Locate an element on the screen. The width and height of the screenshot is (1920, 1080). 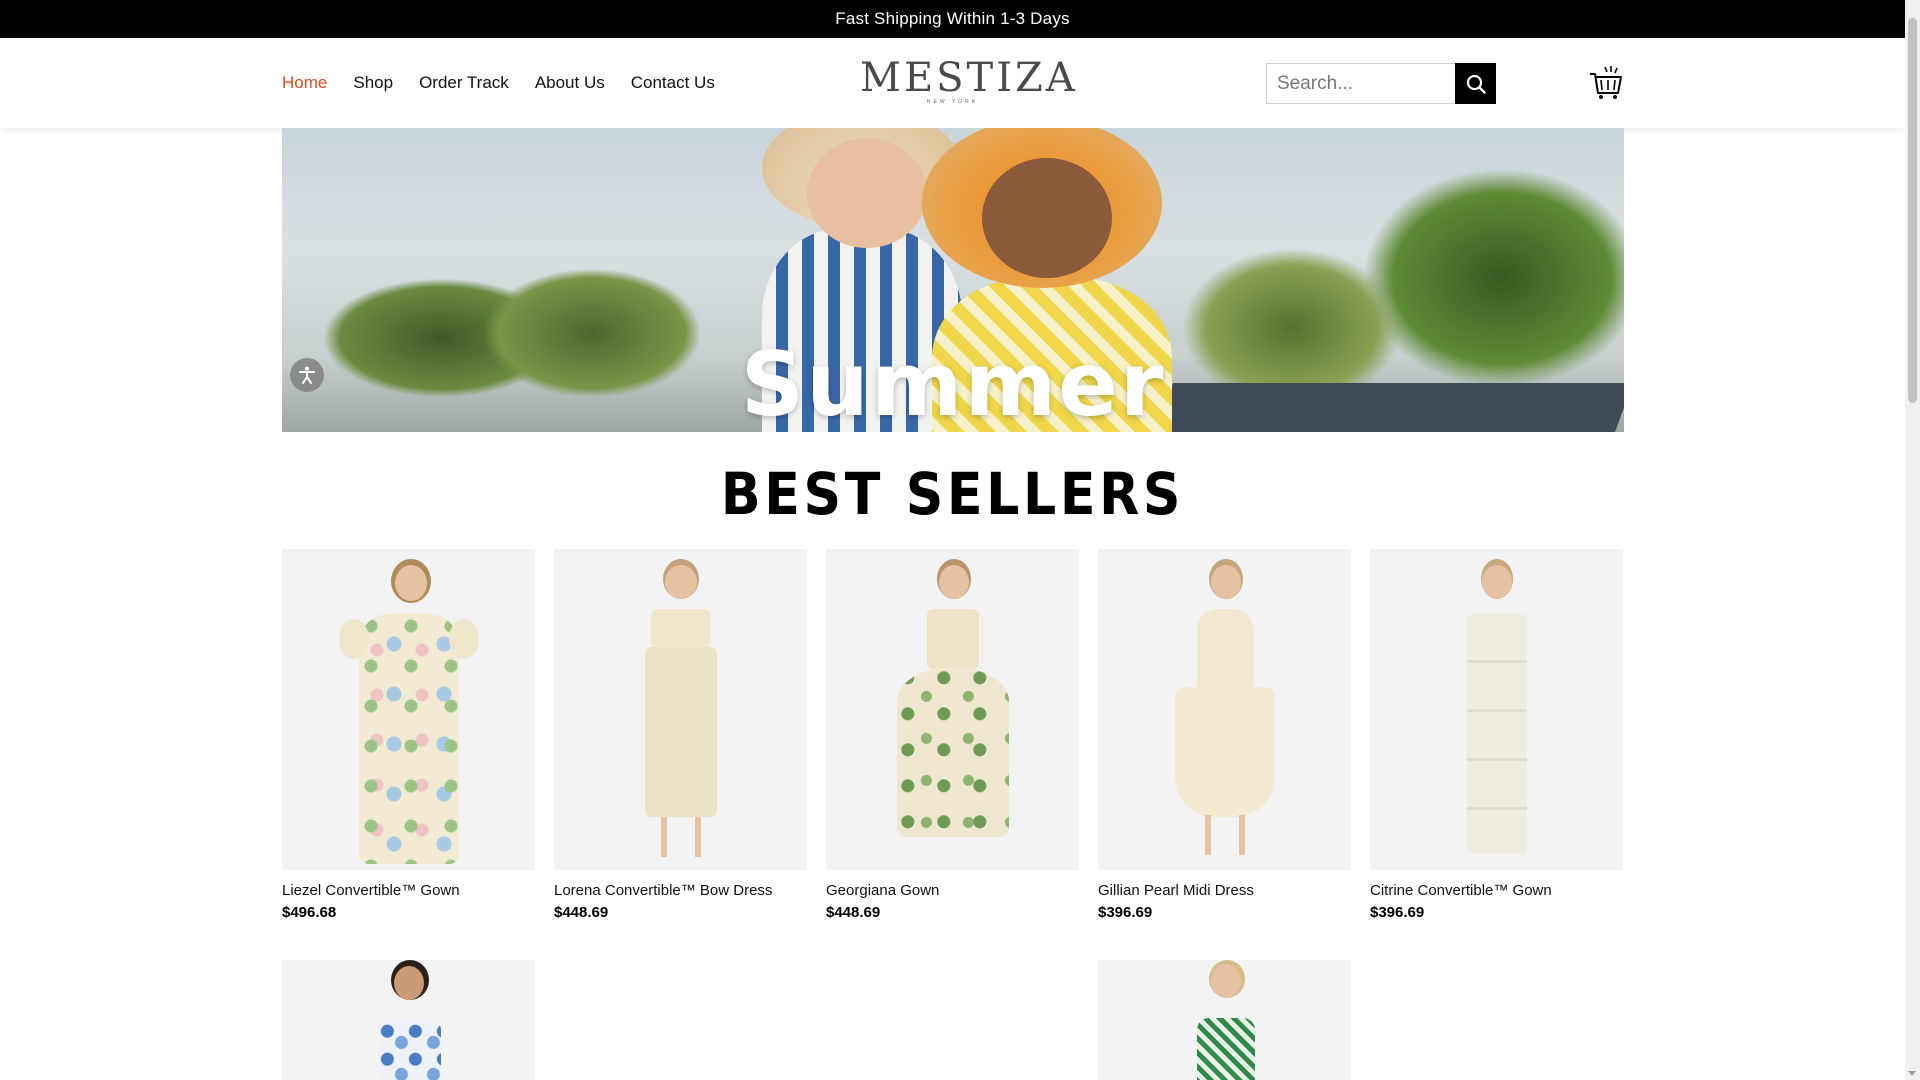
brand-name: MESTIZA is located at coordinates (969, 78).